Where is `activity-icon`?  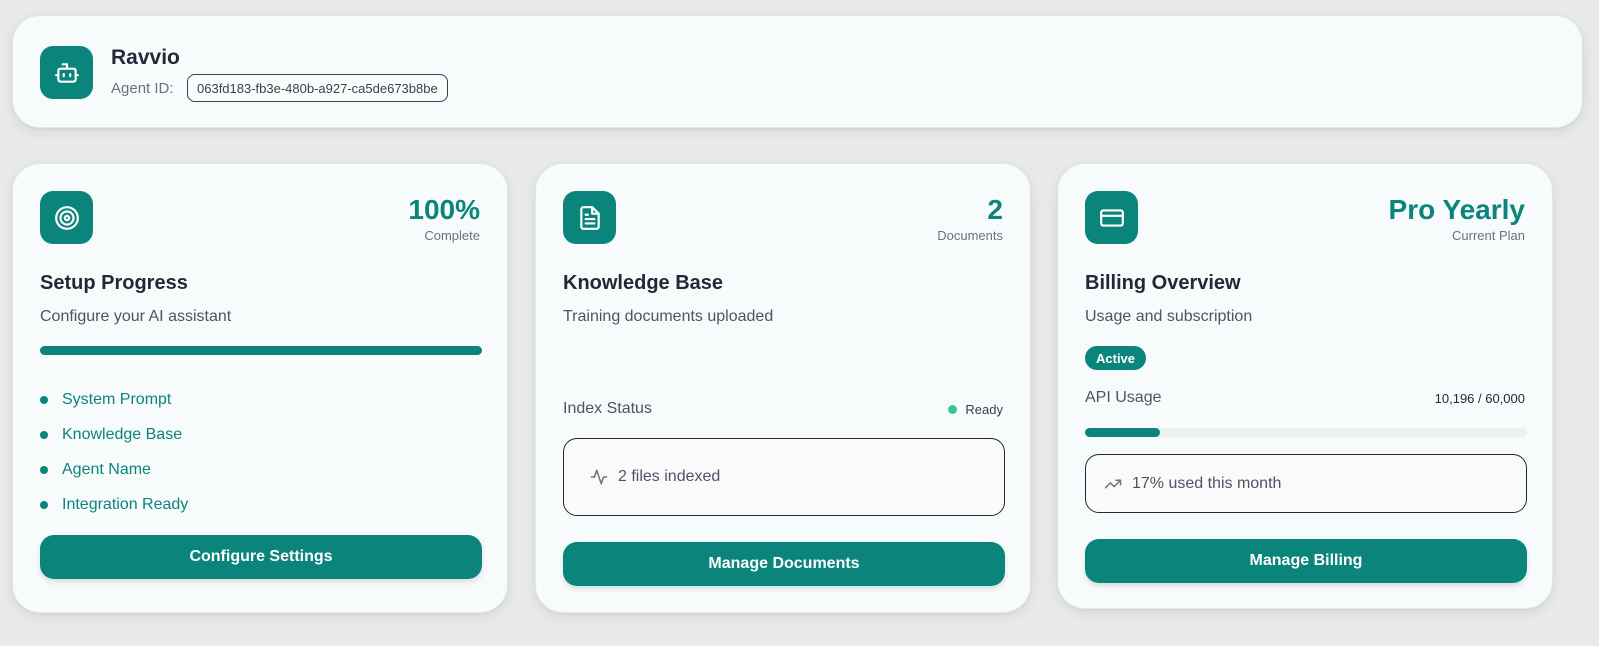 activity-icon is located at coordinates (599, 477).